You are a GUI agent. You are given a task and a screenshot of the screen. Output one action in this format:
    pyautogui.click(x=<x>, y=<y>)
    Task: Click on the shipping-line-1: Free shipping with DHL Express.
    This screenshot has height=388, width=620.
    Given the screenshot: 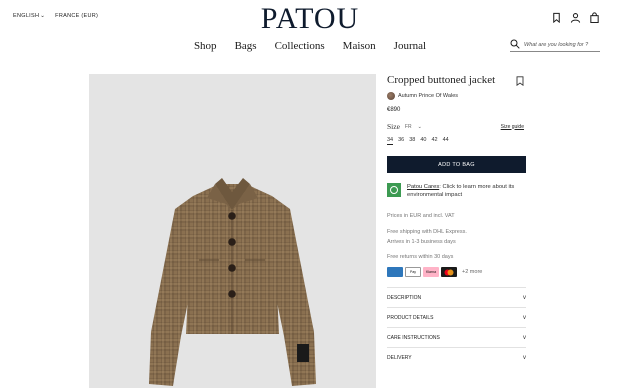 What is the action you would take?
    pyautogui.click(x=427, y=232)
    